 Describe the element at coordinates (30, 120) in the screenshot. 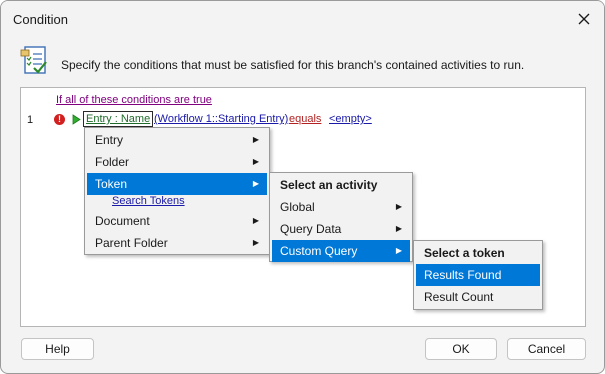

I see `row-number: 1` at that location.